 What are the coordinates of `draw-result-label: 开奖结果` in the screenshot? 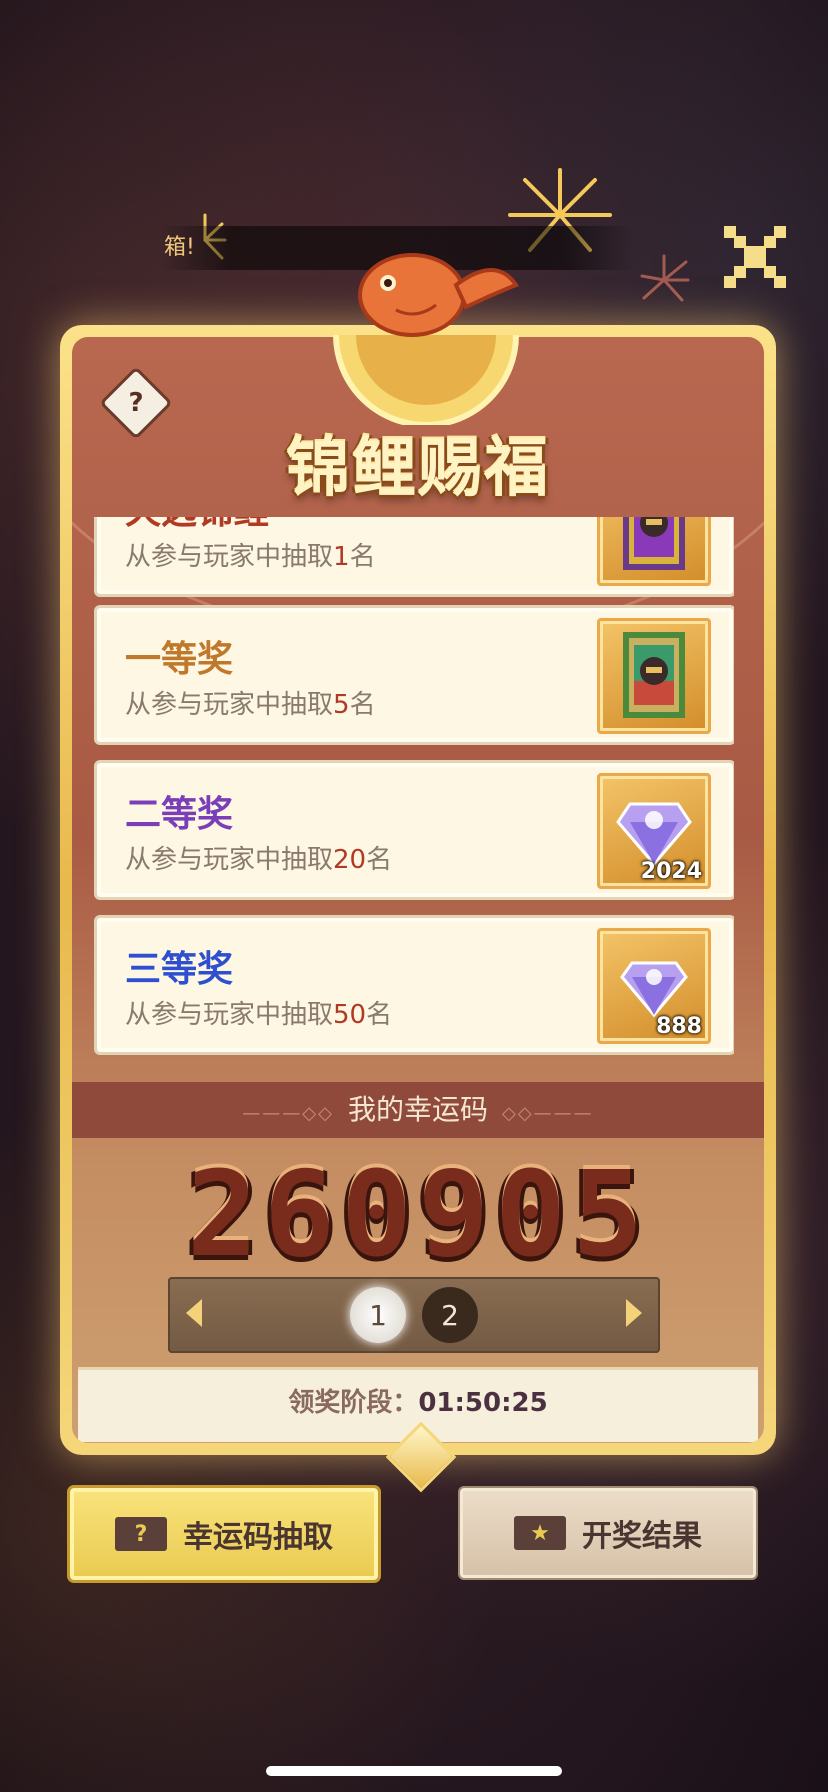 It's located at (642, 1536).